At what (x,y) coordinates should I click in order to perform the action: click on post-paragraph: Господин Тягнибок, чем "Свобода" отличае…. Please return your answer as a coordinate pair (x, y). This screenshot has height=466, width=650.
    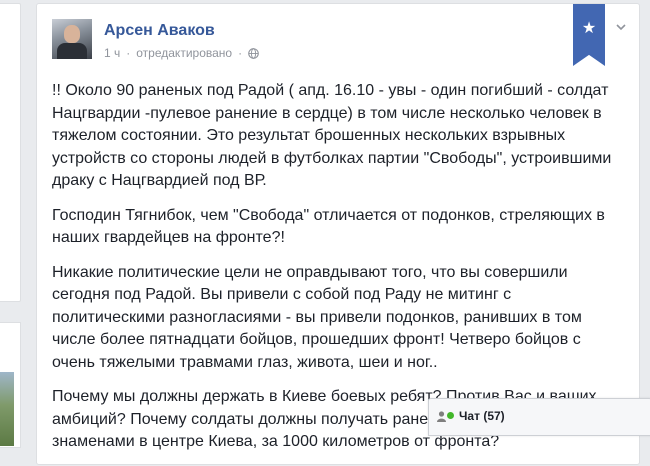
    Looking at the image, I should click on (328, 226).